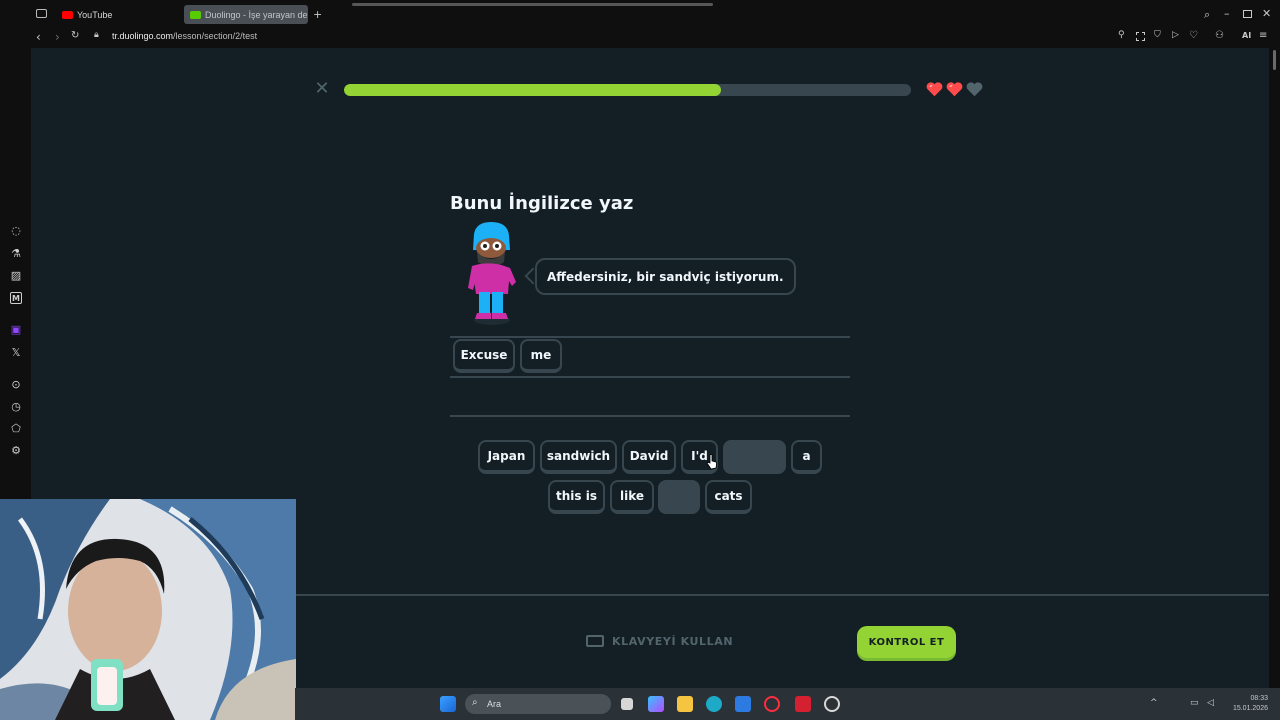  What do you see at coordinates (215, 36) in the screenshot?
I see `url-path: /lesson/section/2/test` at bounding box center [215, 36].